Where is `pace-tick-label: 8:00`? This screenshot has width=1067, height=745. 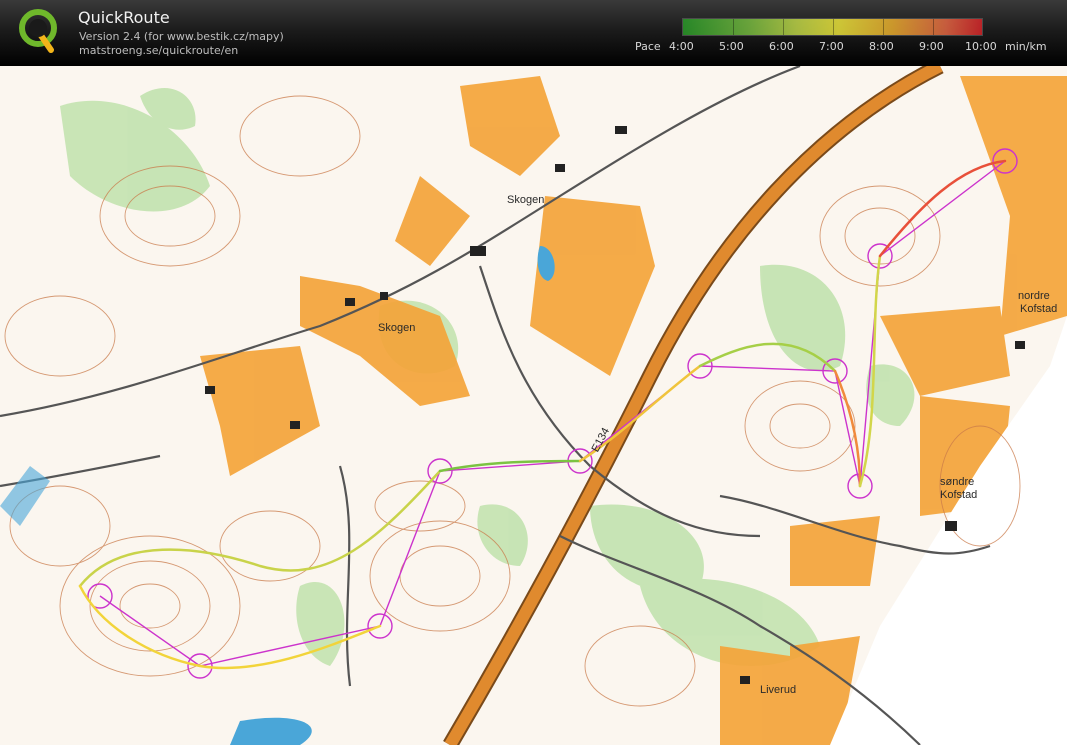 pace-tick-label: 8:00 is located at coordinates (881, 46).